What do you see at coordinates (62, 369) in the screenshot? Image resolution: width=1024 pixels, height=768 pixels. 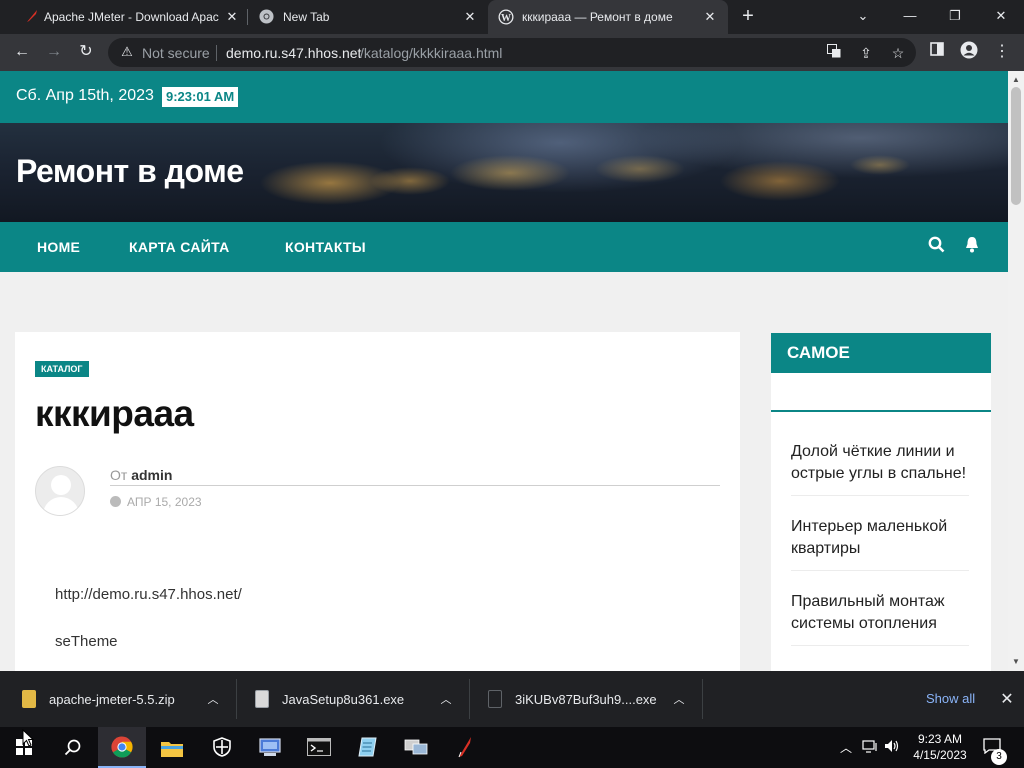 I see `category-badge: КАТАЛОГ` at bounding box center [62, 369].